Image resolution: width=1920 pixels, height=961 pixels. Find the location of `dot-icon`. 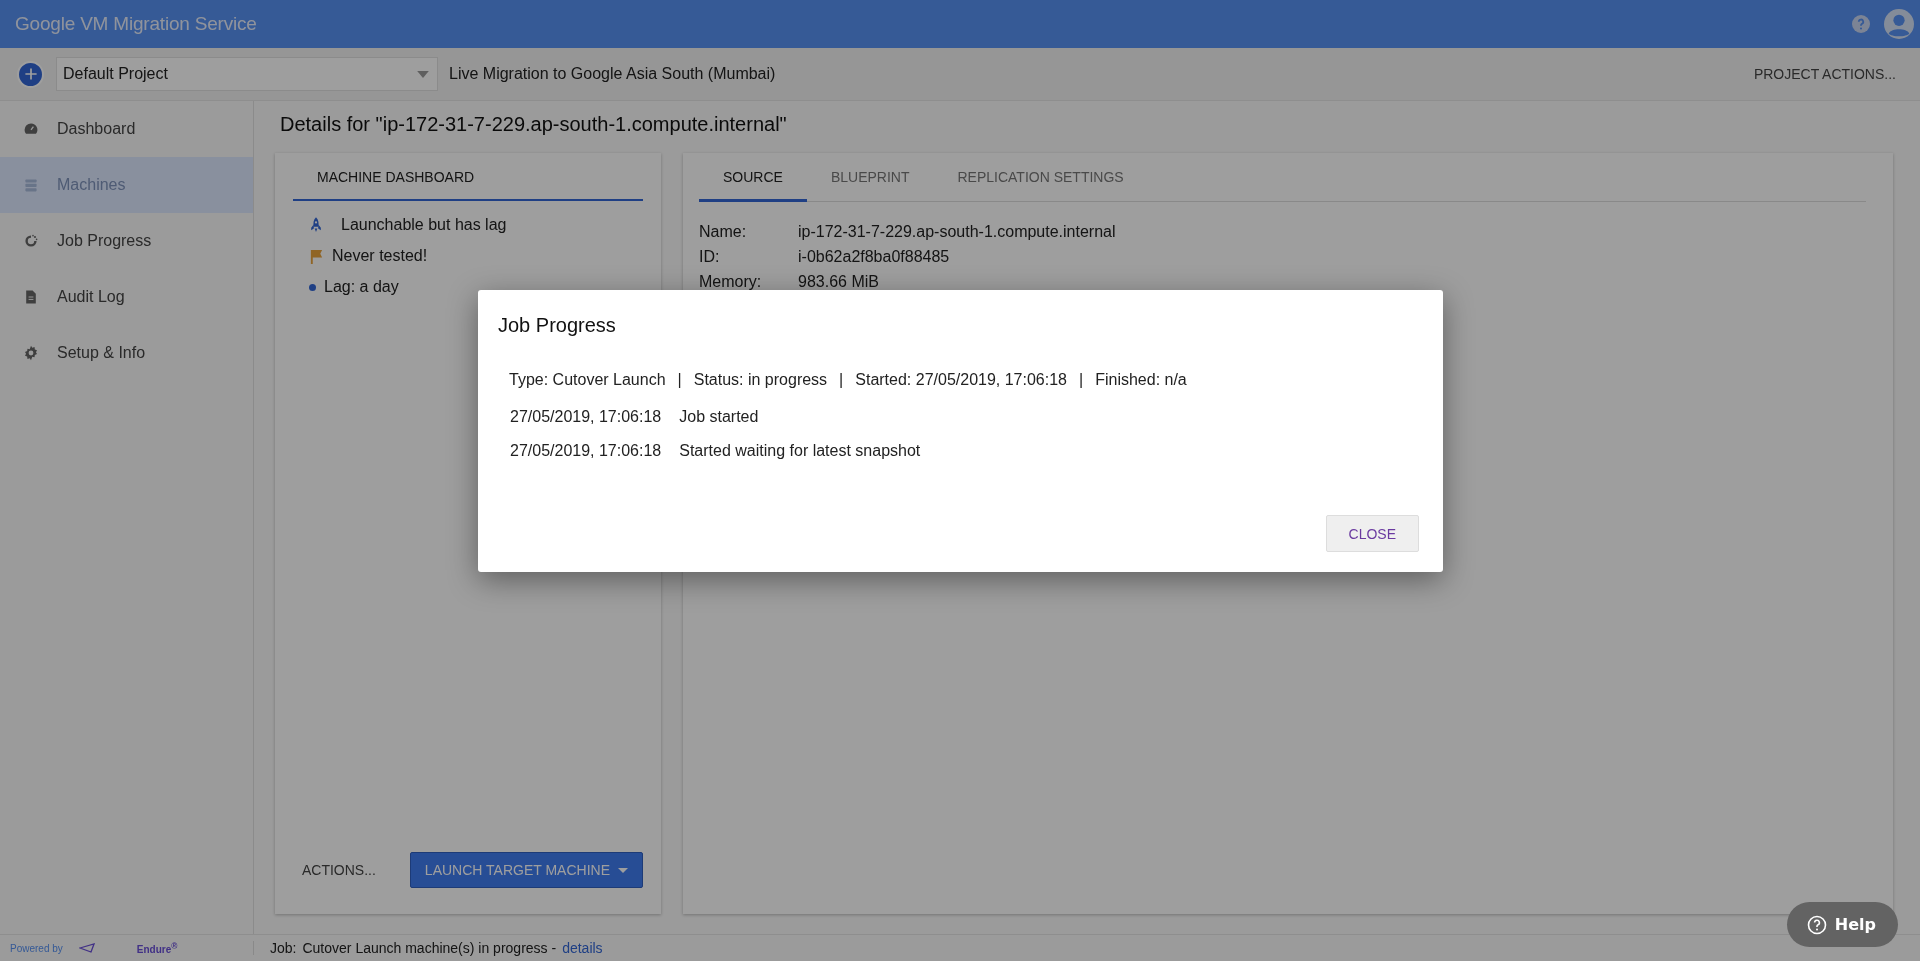

dot-icon is located at coordinates (312, 287).